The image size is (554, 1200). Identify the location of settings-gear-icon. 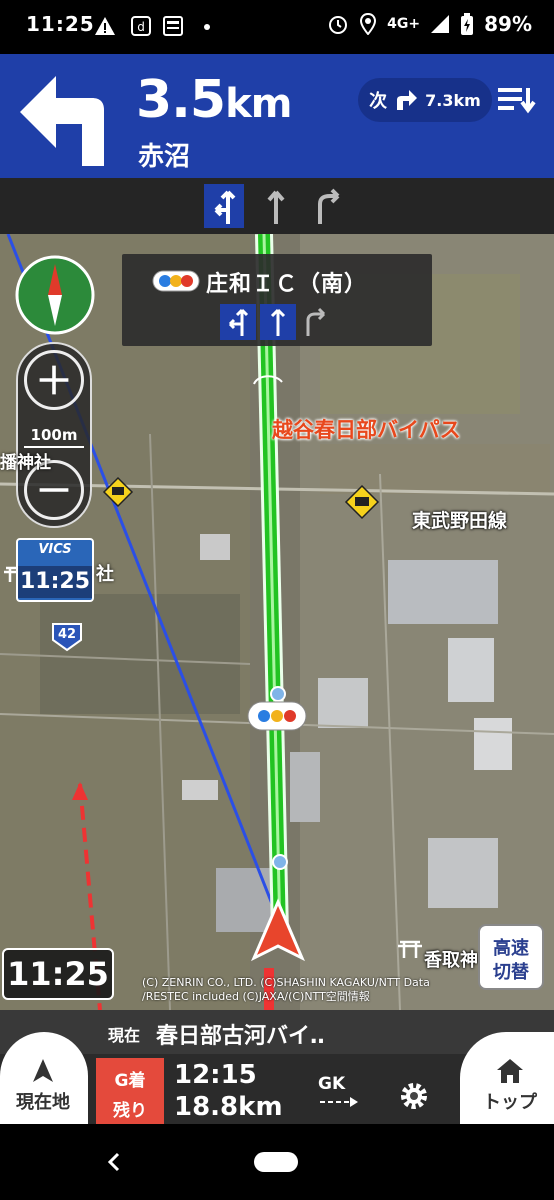
(414, 1096).